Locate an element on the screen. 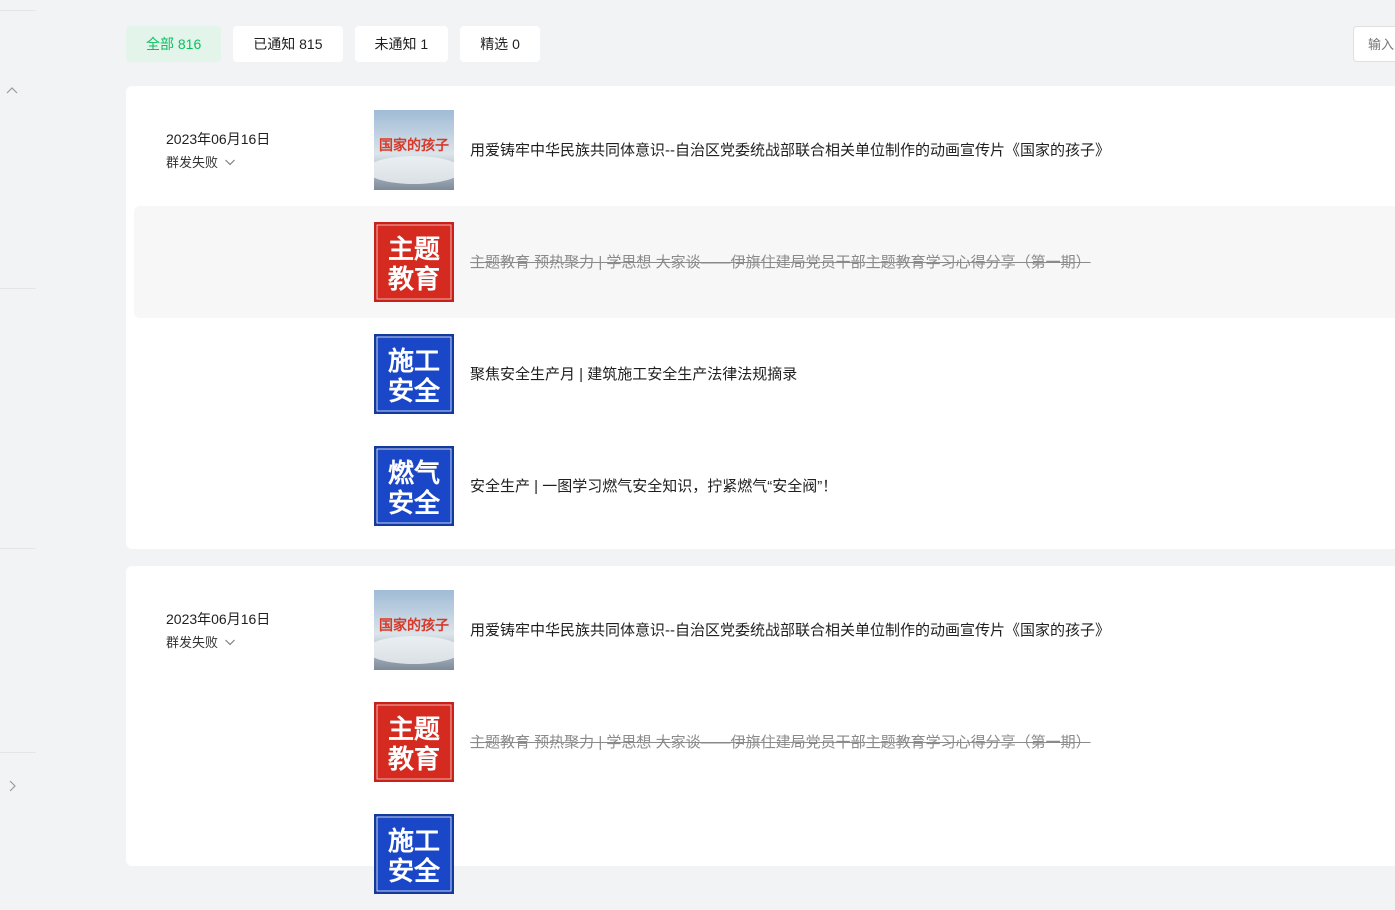 This screenshot has width=1395, height=910. tab-all: 全部 816 is located at coordinates (174, 44).